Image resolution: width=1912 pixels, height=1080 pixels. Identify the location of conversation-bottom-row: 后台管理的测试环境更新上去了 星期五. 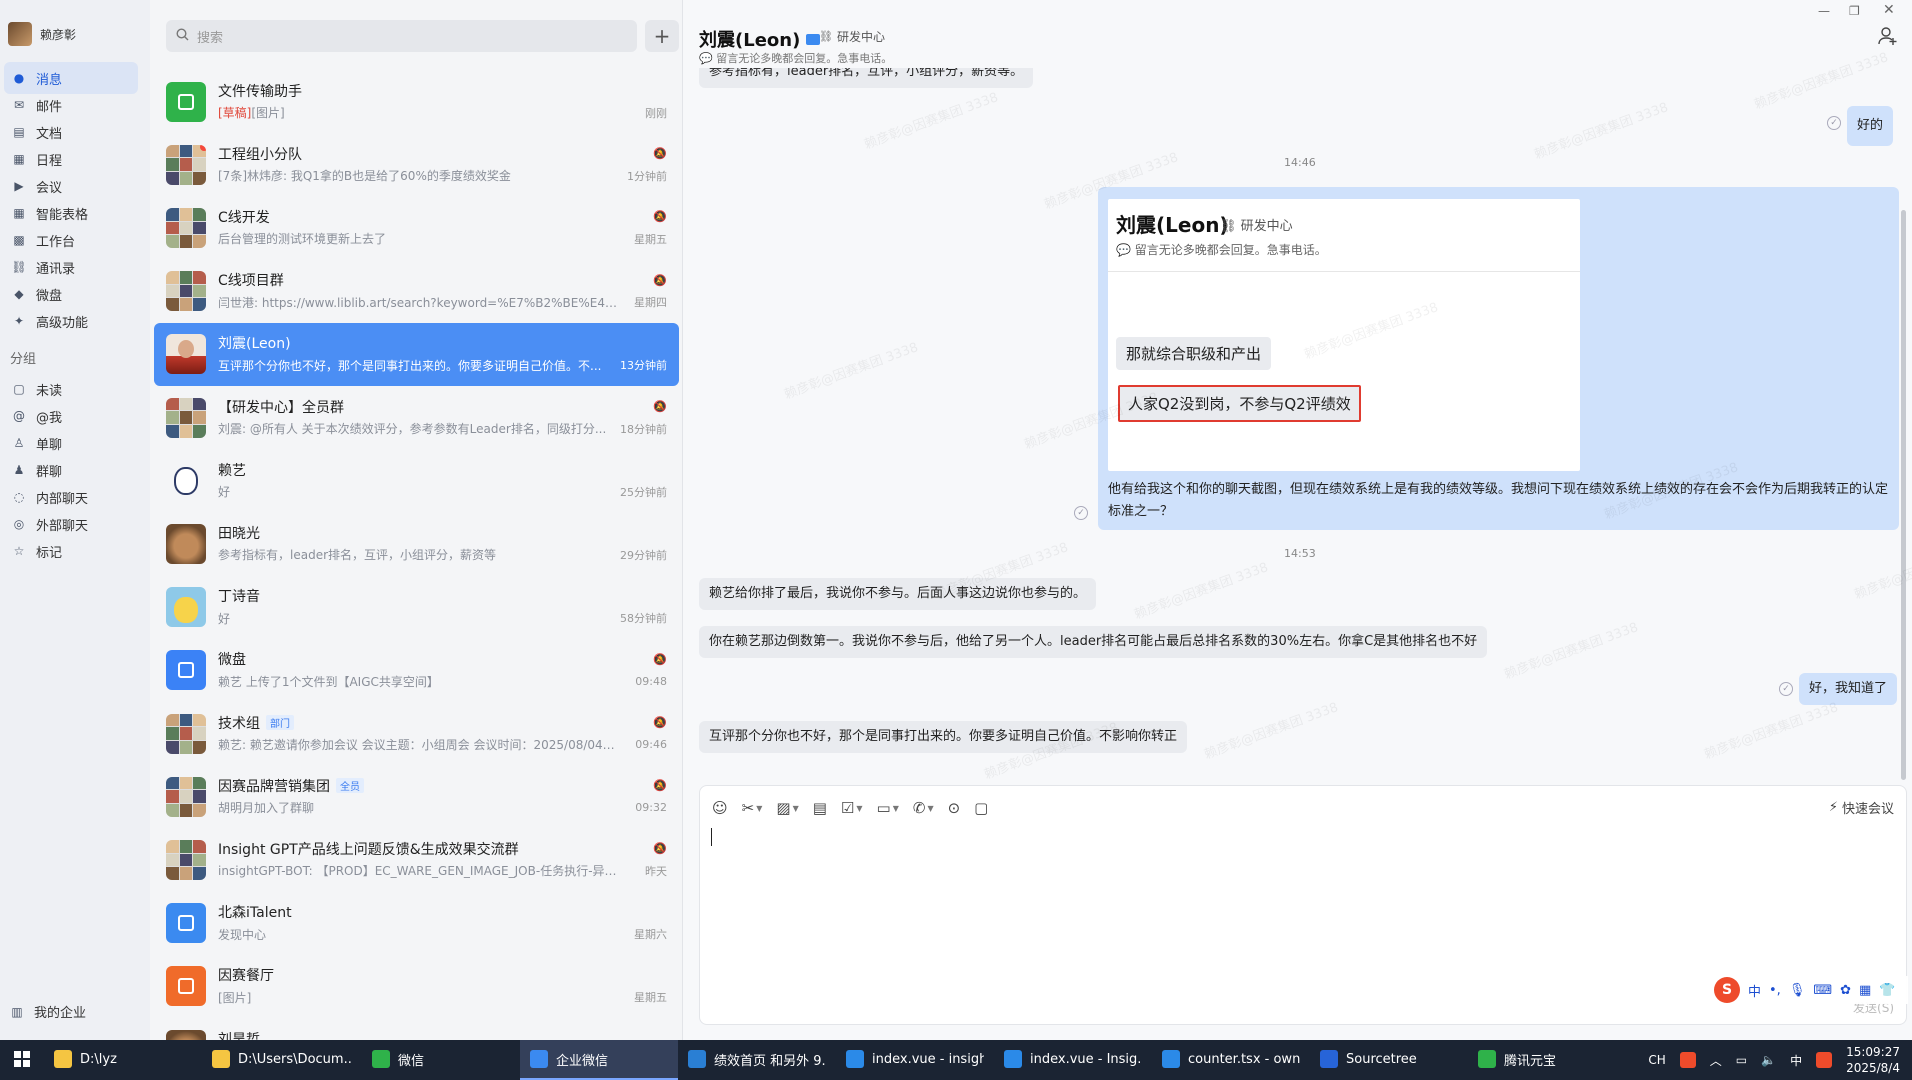
(442, 239).